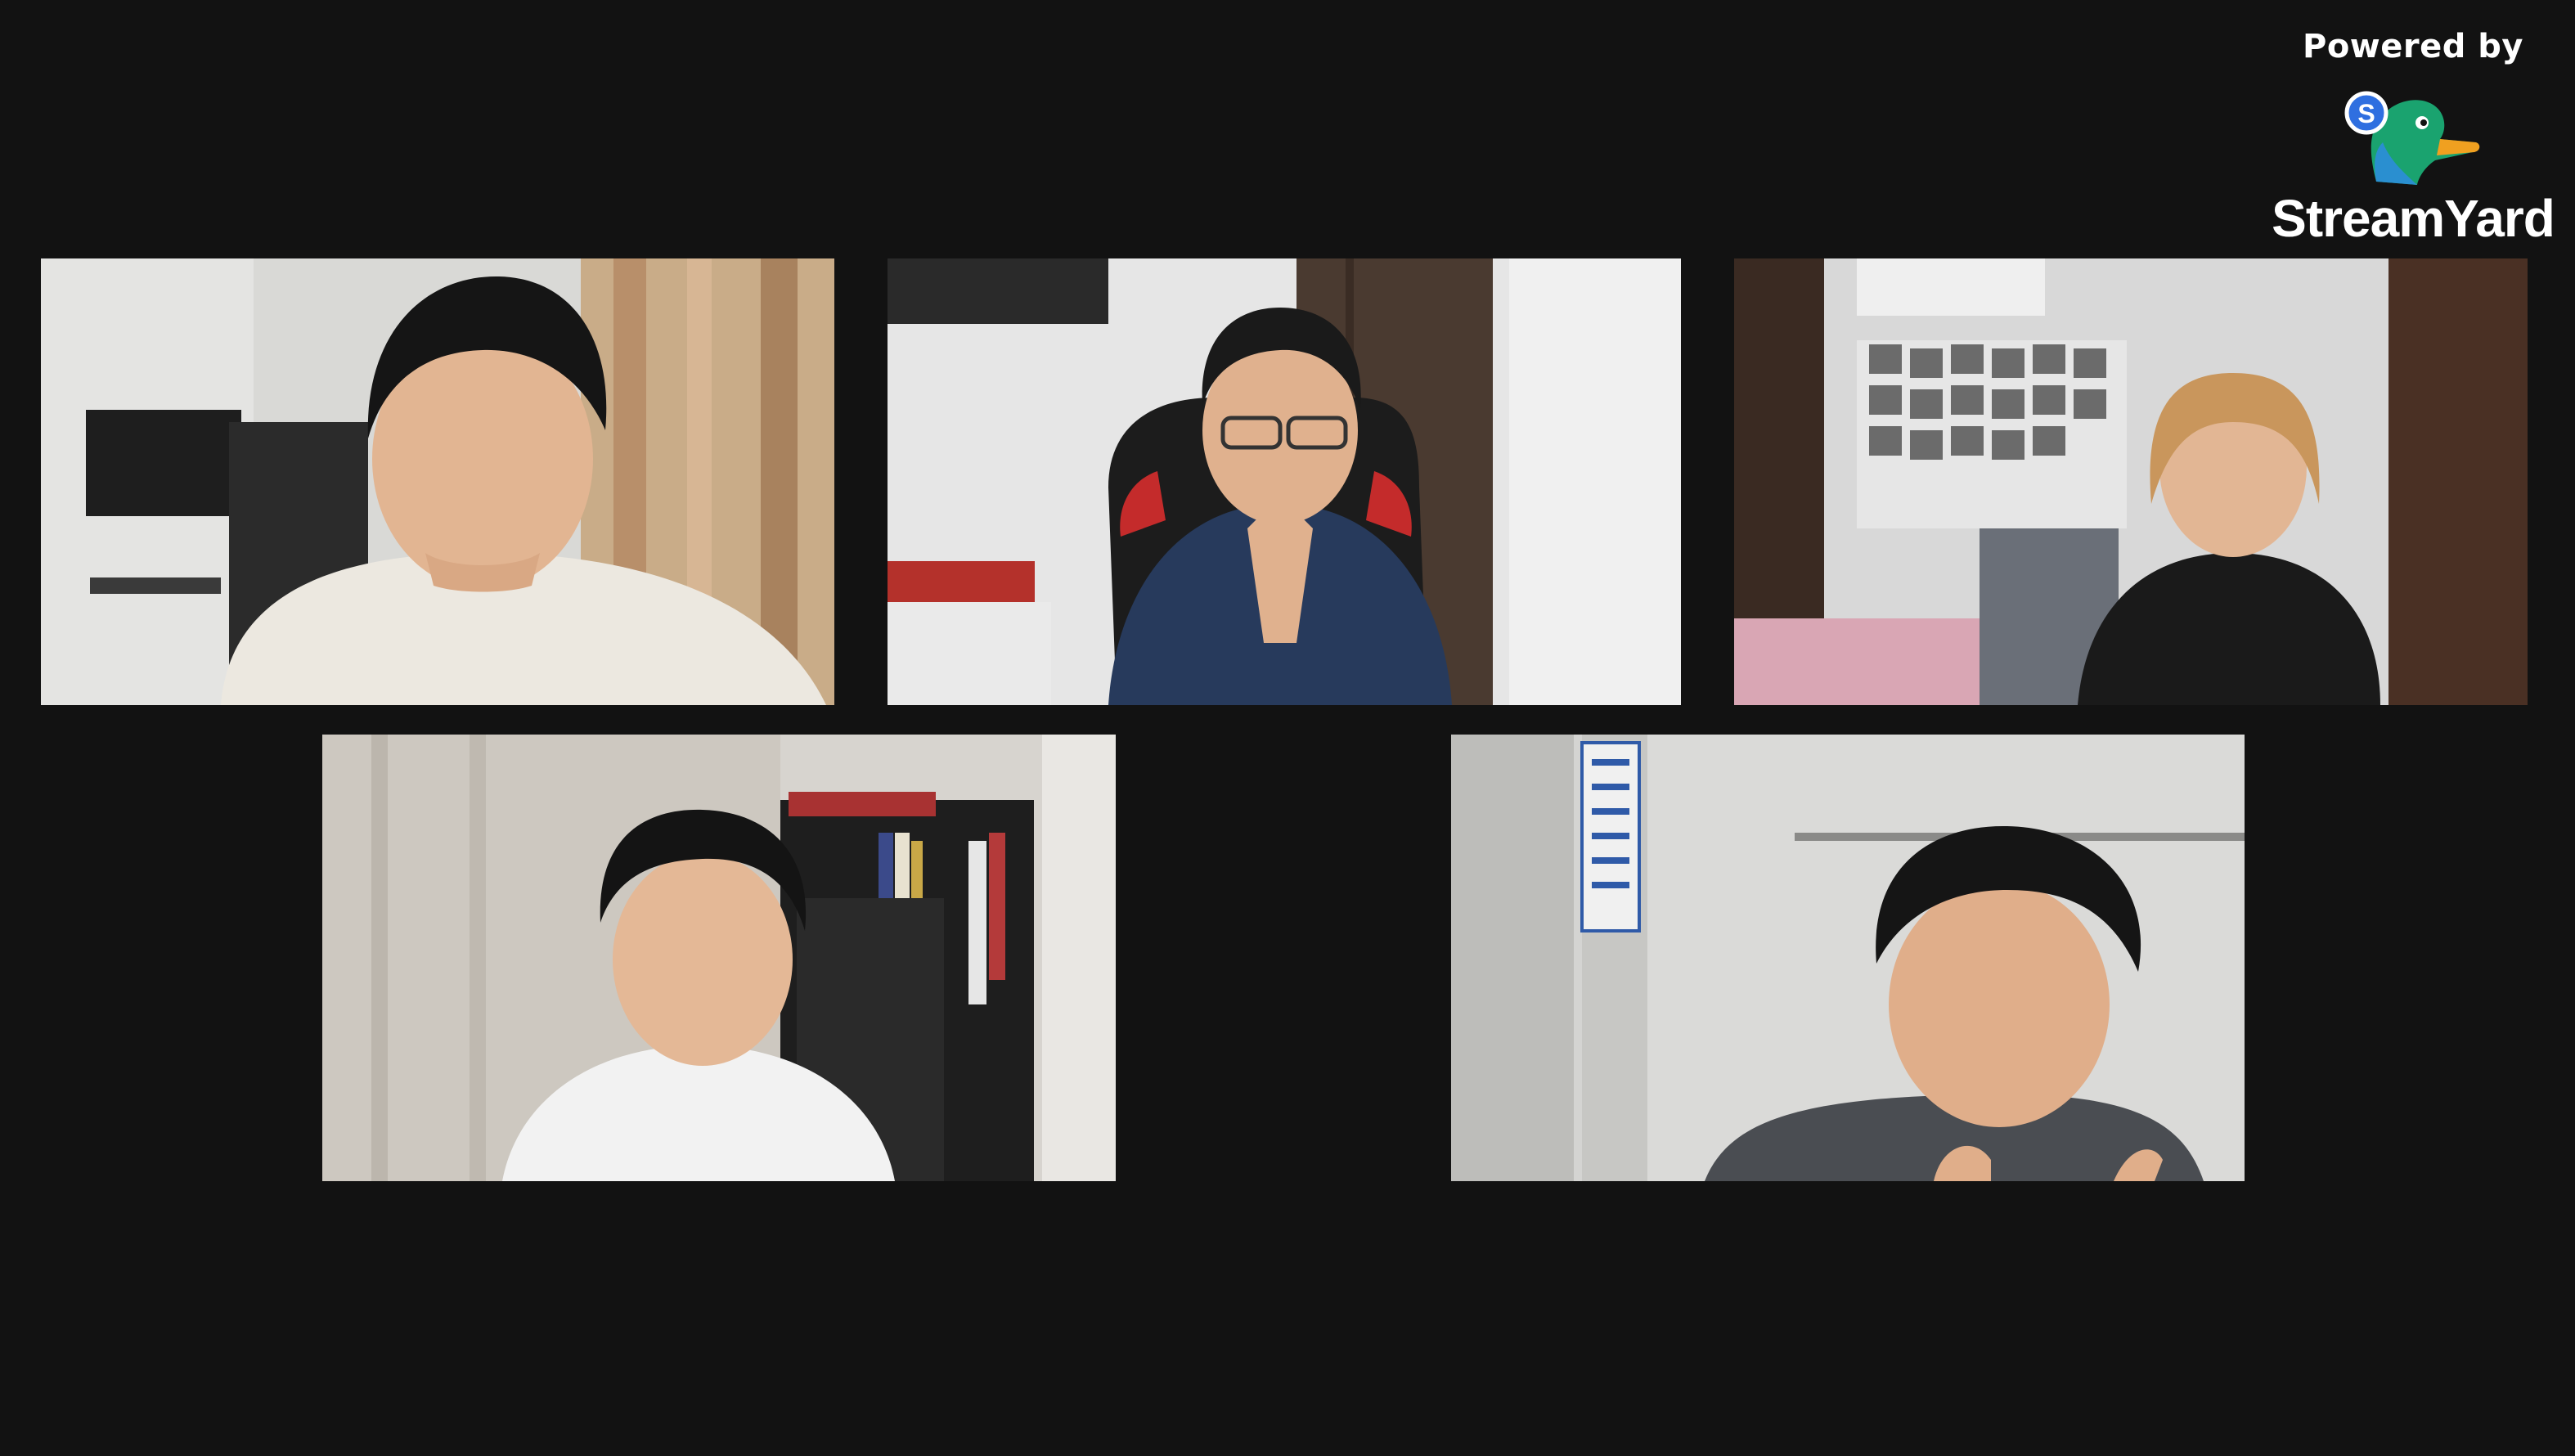  I want to click on streamyard-duck-logo-icon: S, so click(2412, 138).